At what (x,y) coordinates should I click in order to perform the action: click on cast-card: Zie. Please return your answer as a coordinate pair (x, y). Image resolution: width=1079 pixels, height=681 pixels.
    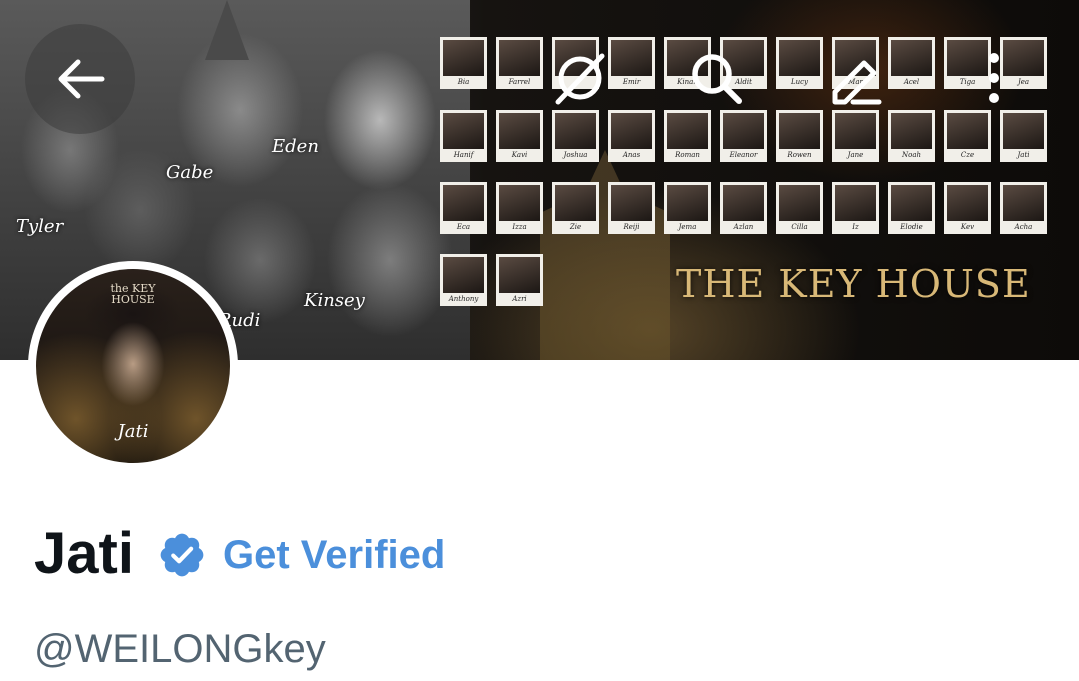
    Looking at the image, I should click on (575, 208).